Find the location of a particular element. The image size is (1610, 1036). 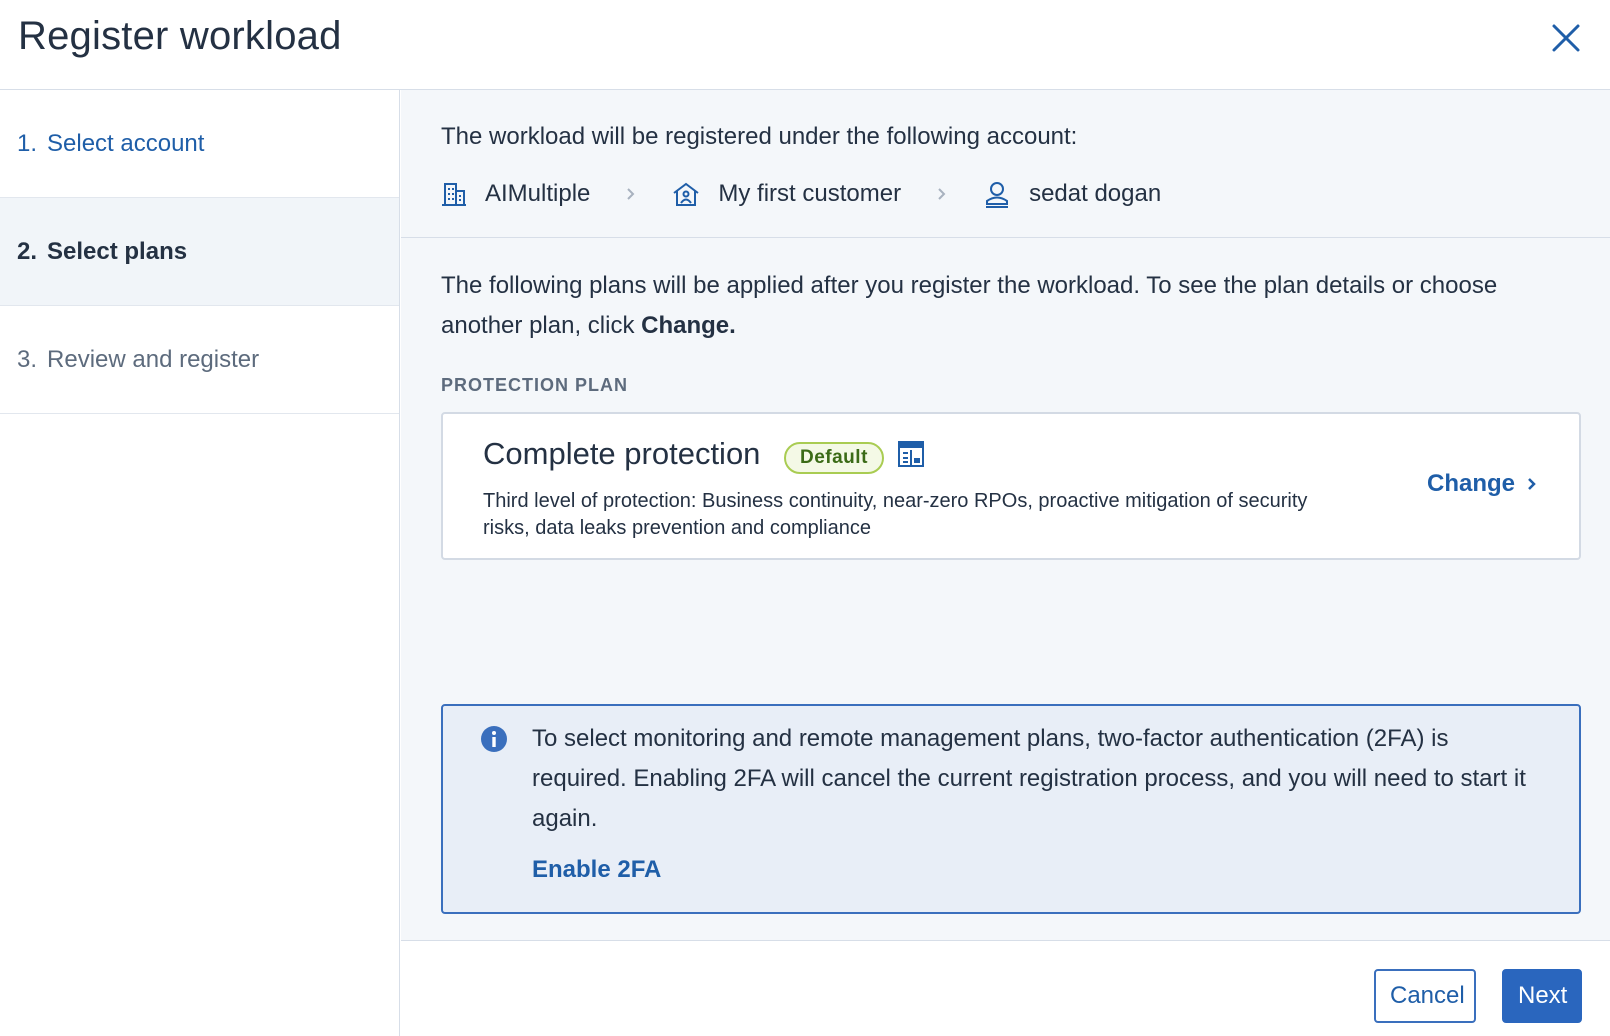

step-number: 1. is located at coordinates (27, 143).